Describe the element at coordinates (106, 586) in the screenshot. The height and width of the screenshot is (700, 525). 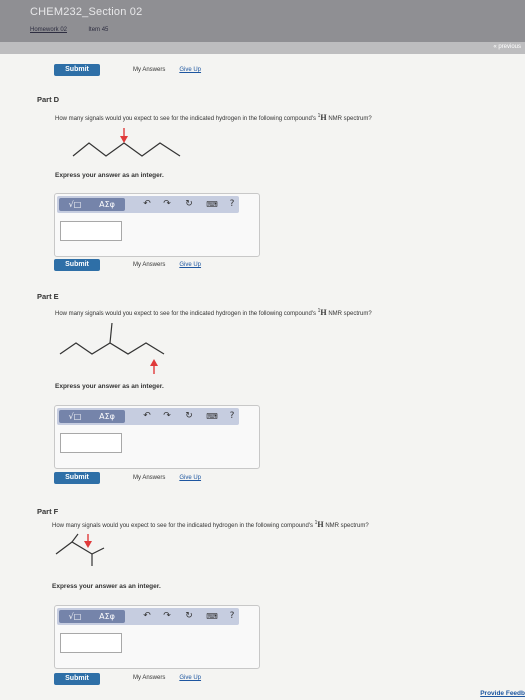
I see `part-f-instruction: Express your answer as an integer.` at that location.